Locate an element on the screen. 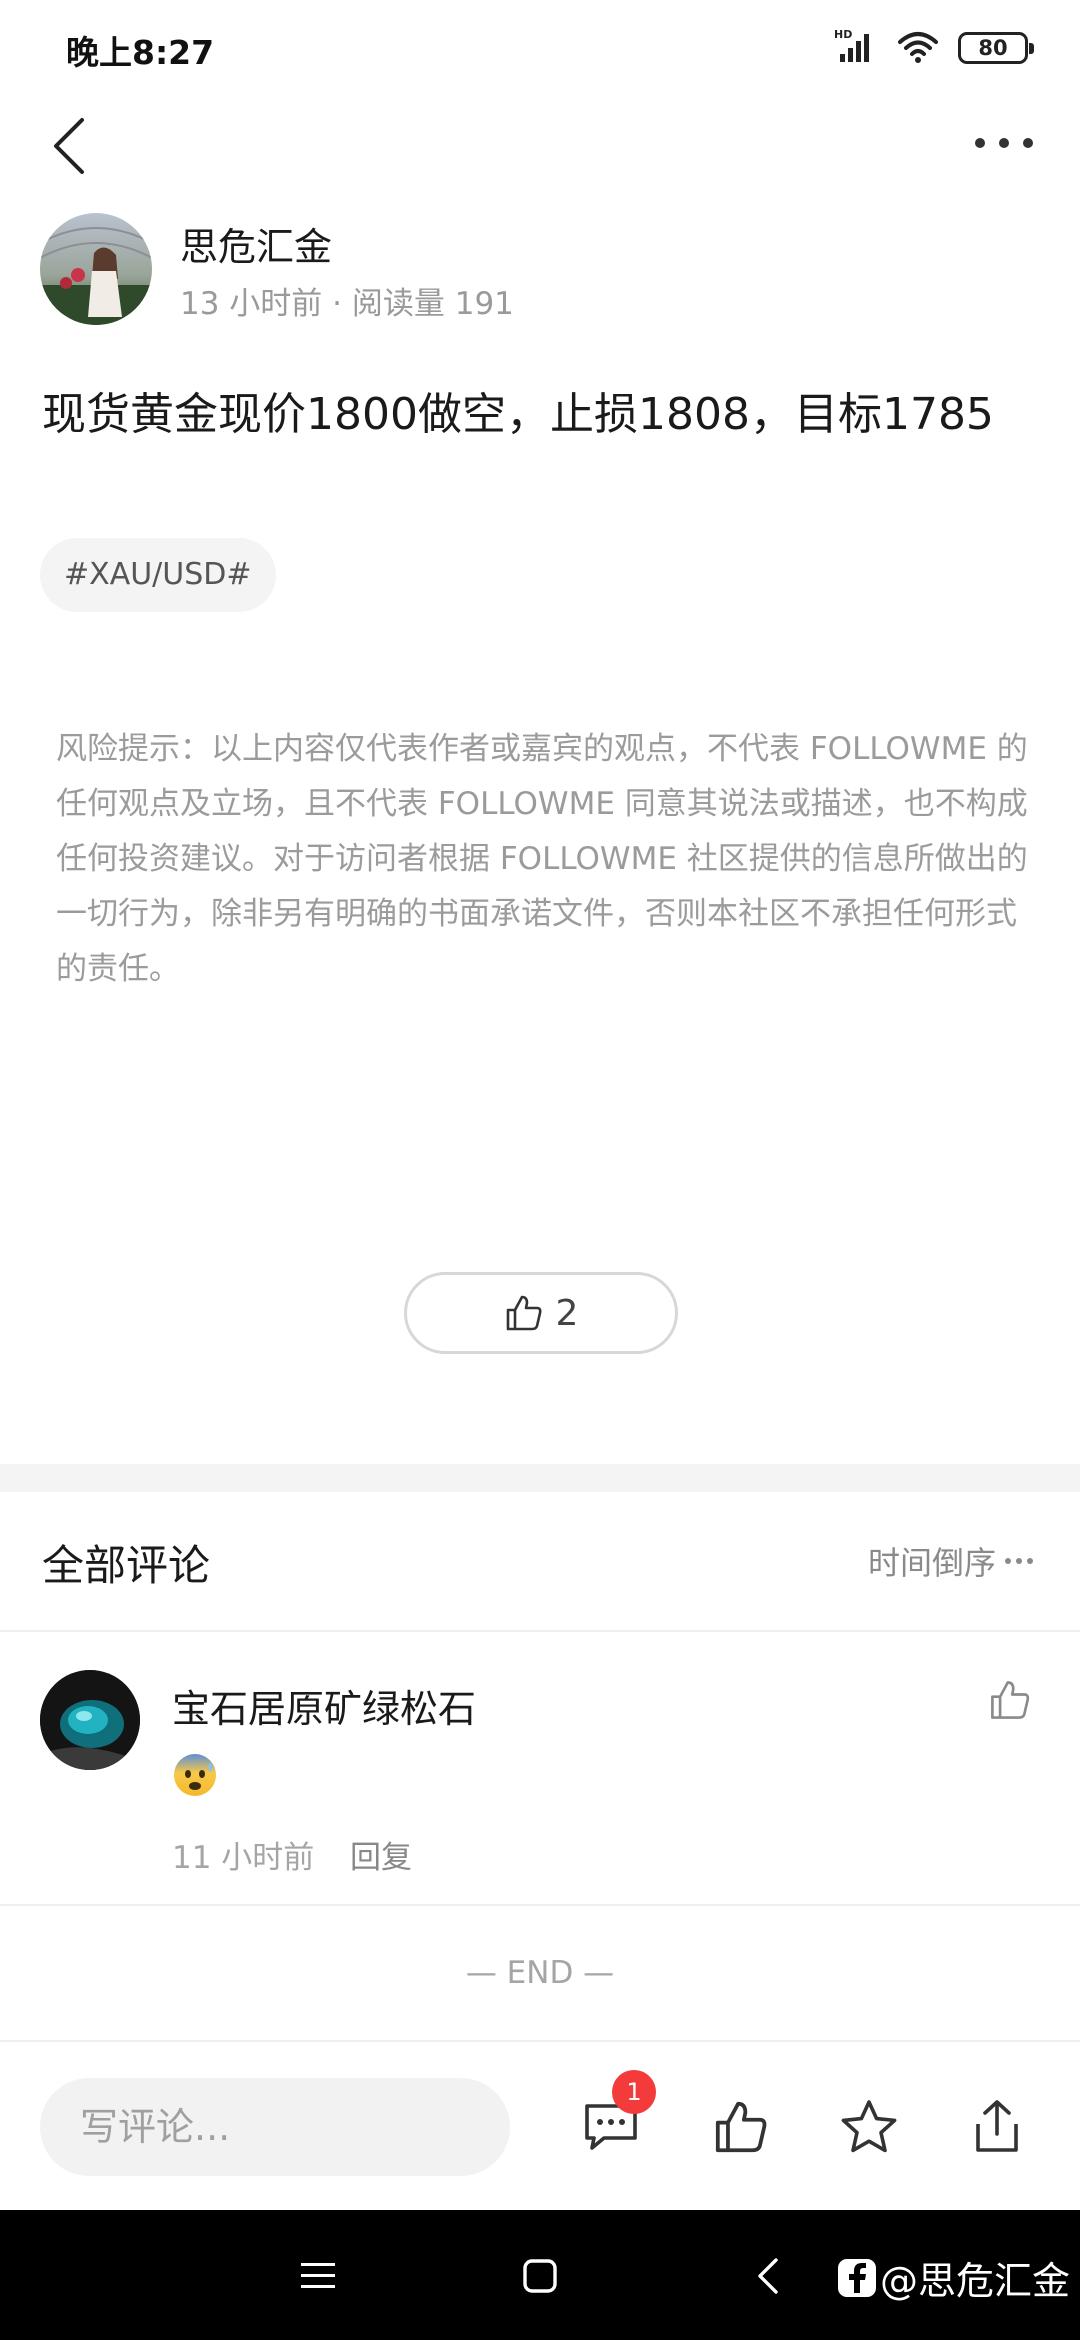  like-button is located at coordinates (741, 2127).